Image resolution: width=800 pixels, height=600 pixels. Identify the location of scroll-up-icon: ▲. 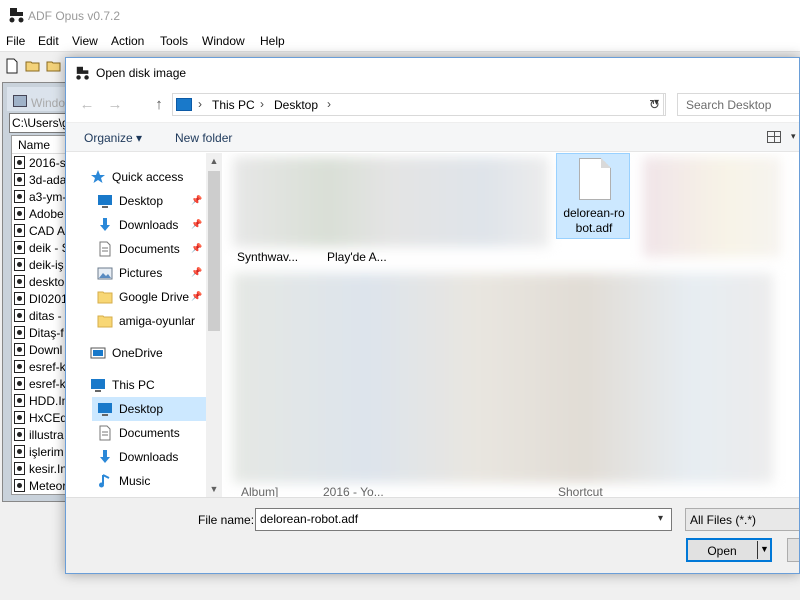
(214, 161).